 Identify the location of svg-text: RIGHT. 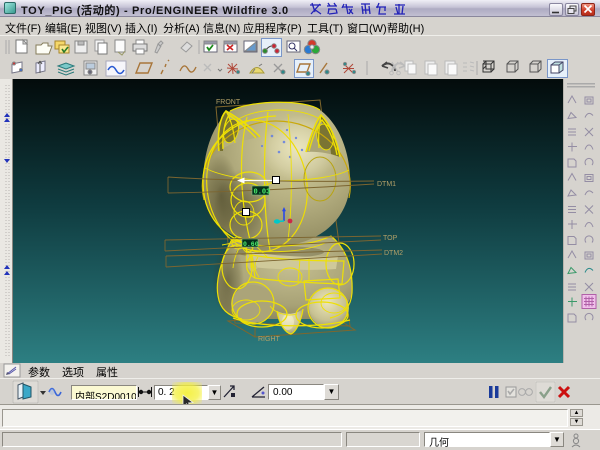
(269, 339).